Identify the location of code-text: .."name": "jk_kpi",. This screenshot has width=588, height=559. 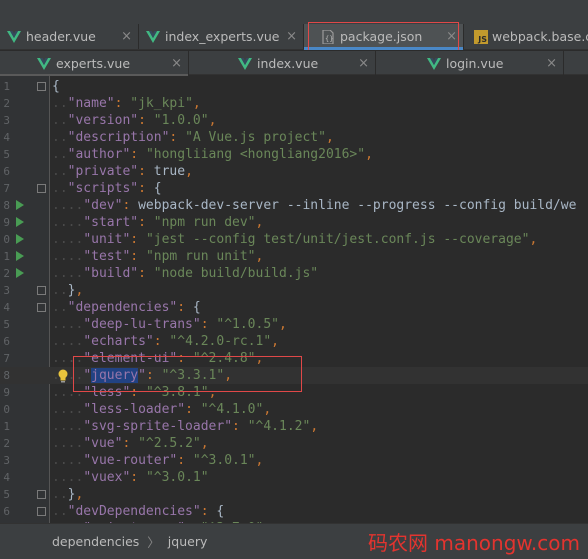
(126, 103).